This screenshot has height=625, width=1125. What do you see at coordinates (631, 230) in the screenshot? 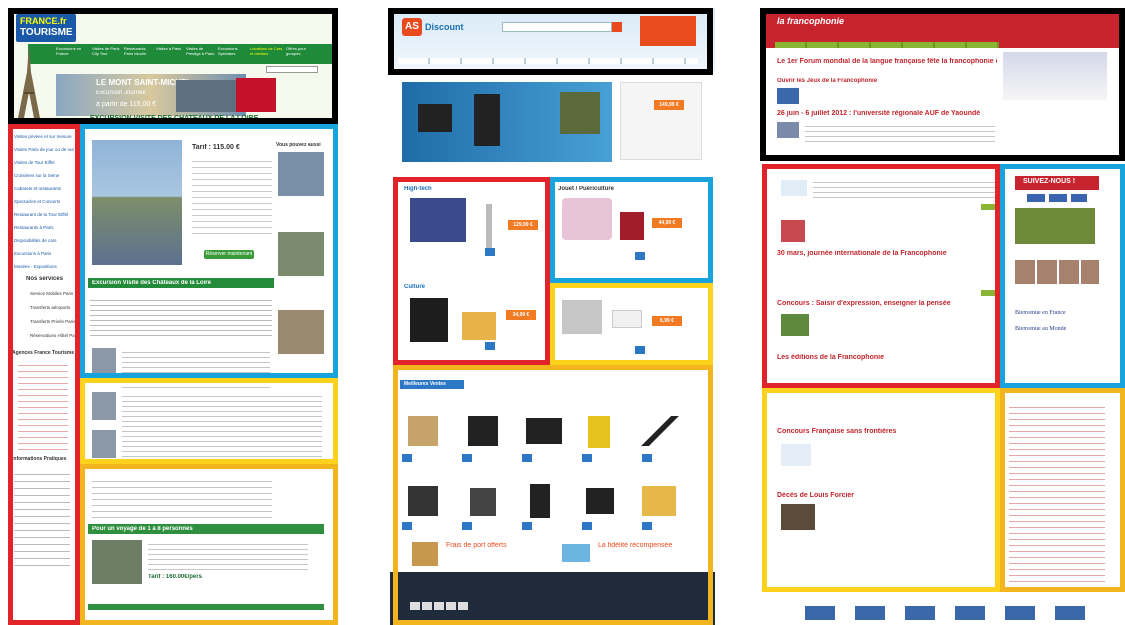
I see `site2-jouet-region` at bounding box center [631, 230].